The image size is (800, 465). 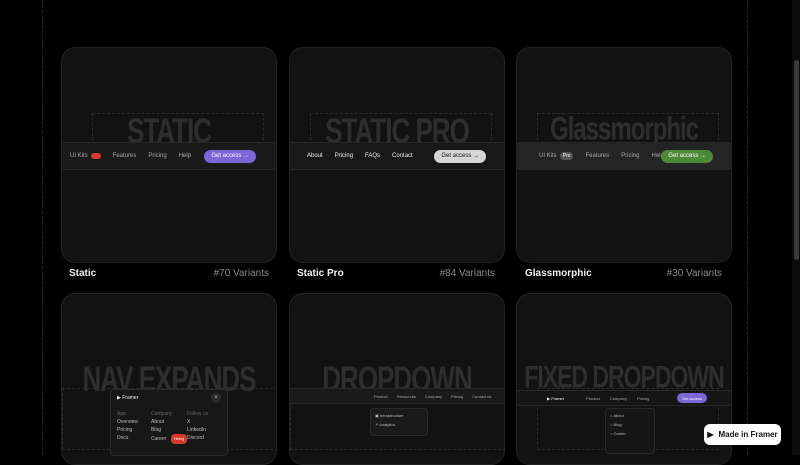 I want to click on scrollbar, so click(x=796, y=227).